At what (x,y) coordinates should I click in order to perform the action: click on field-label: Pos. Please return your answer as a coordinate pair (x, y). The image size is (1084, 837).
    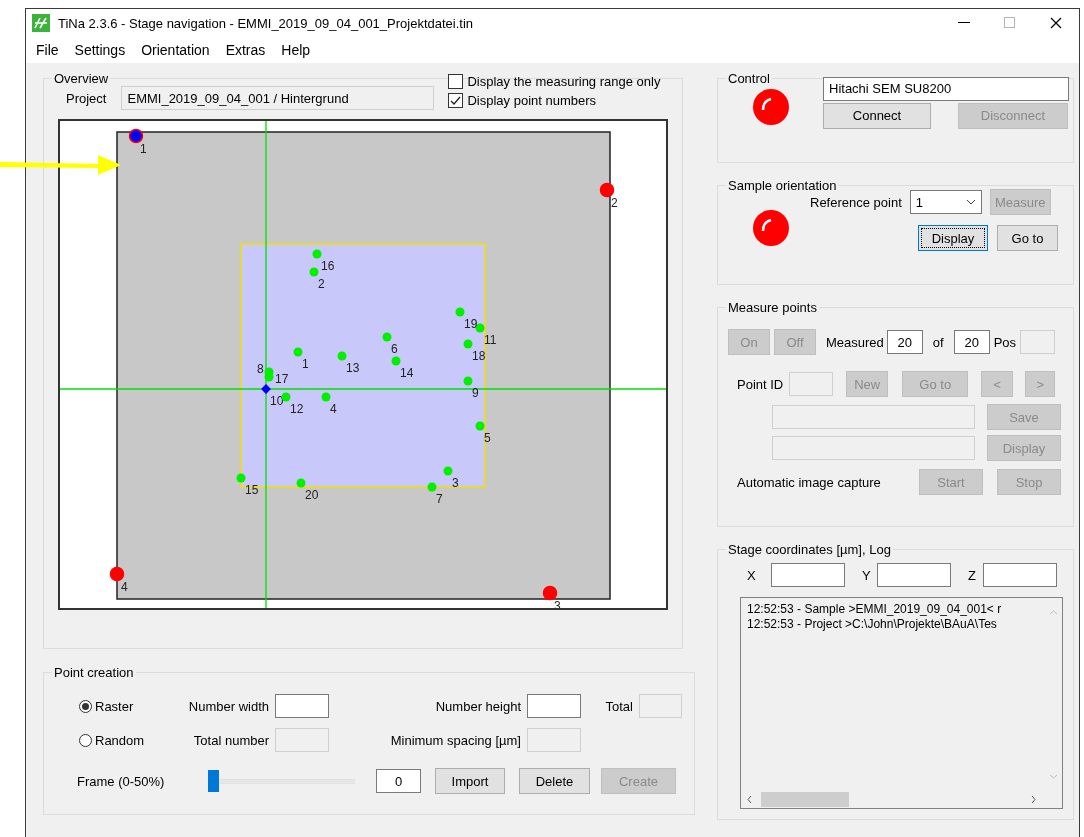
    Looking at the image, I should click on (1005, 342).